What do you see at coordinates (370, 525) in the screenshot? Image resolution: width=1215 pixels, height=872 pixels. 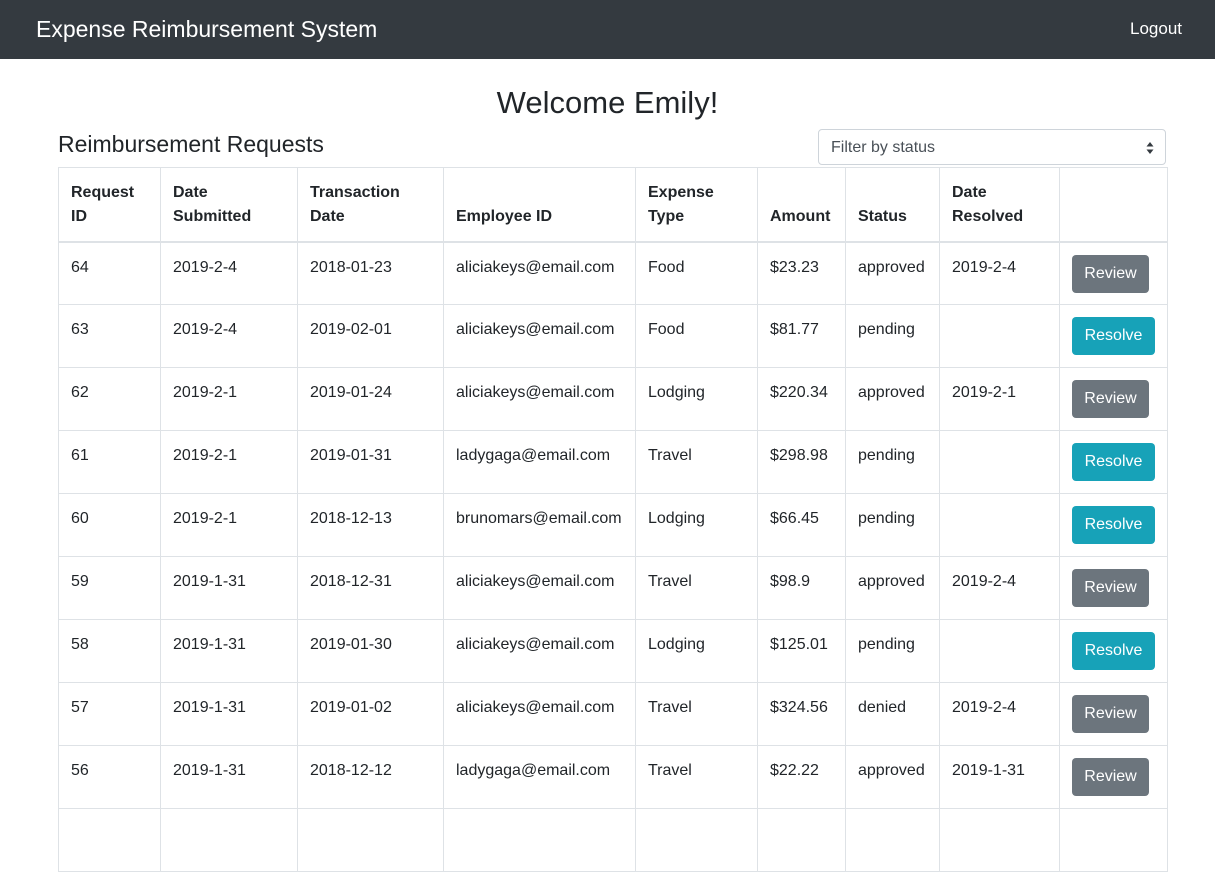 I see `cell-transaction-date: 2018-12-13` at bounding box center [370, 525].